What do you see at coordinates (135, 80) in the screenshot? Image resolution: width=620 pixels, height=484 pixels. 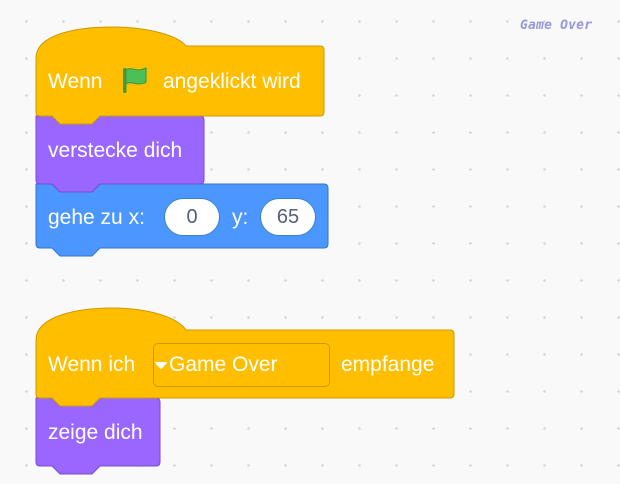 I see `green-flag-icon` at bounding box center [135, 80].